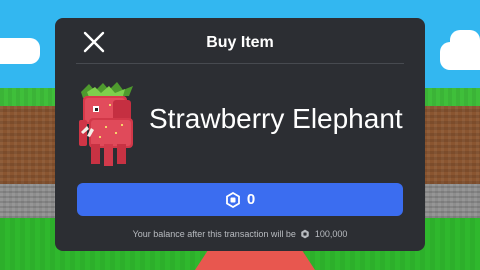 The width and height of the screenshot is (480, 270). What do you see at coordinates (240, 42) in the screenshot?
I see `dialog-title: Buy Item` at bounding box center [240, 42].